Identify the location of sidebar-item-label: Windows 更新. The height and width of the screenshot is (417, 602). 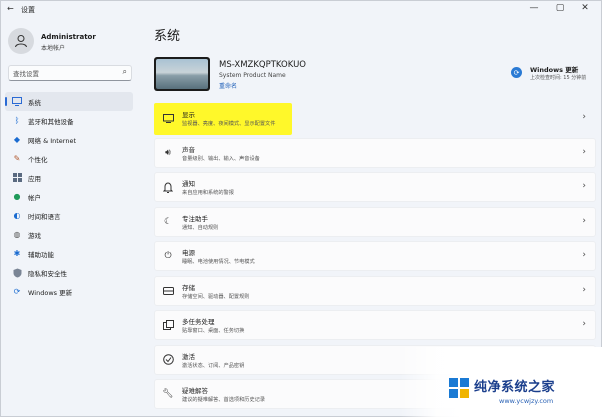
(50, 292).